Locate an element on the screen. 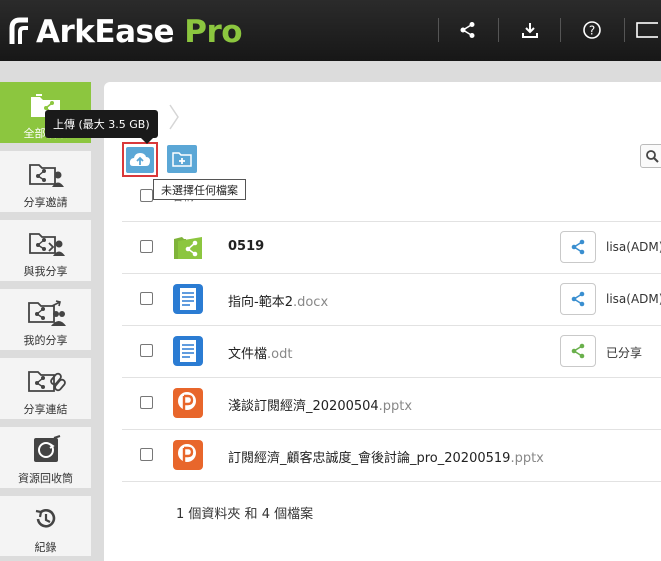  file-name: 淺談訂閱經濟_20200504.pptx is located at coordinates (320, 404).